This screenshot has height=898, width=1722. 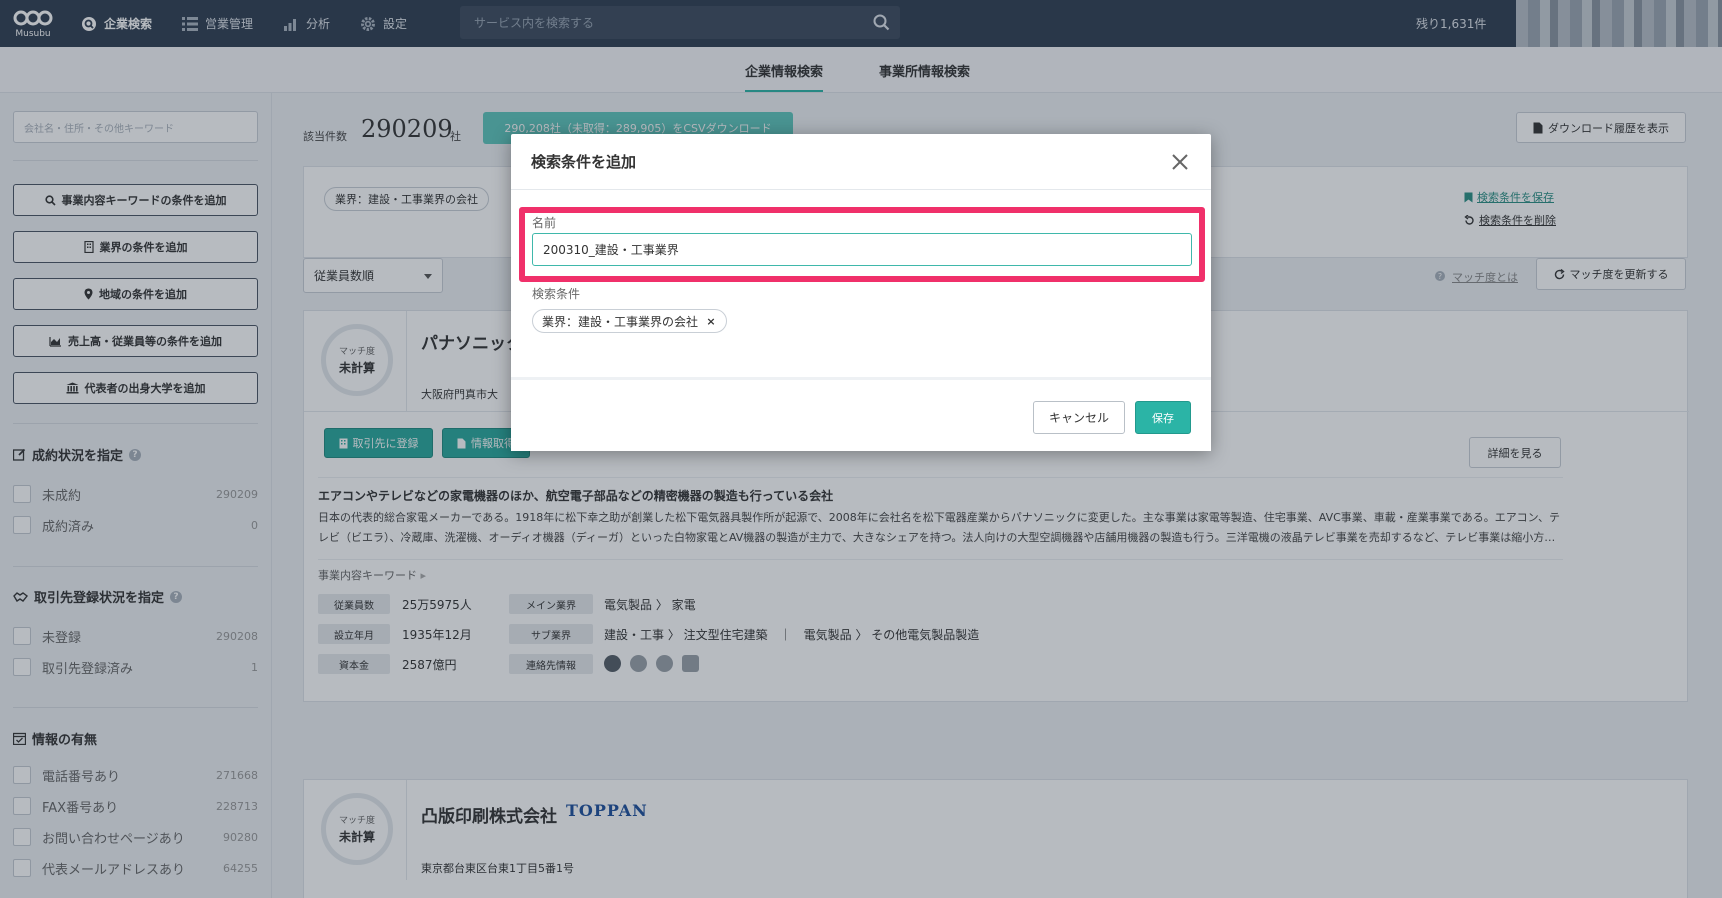 What do you see at coordinates (556, 294) in the screenshot?
I see `condition-label: 検索条件` at bounding box center [556, 294].